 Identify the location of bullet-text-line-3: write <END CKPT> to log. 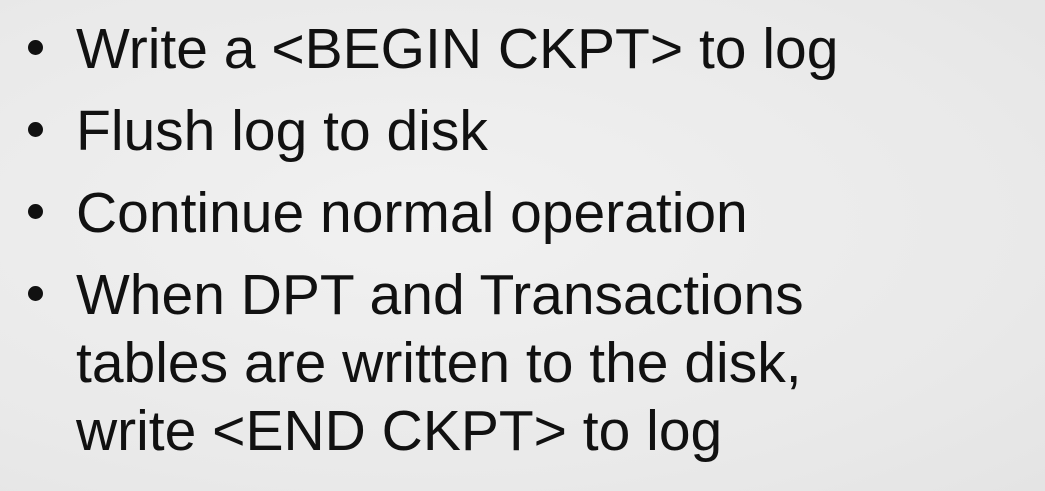
(399, 431).